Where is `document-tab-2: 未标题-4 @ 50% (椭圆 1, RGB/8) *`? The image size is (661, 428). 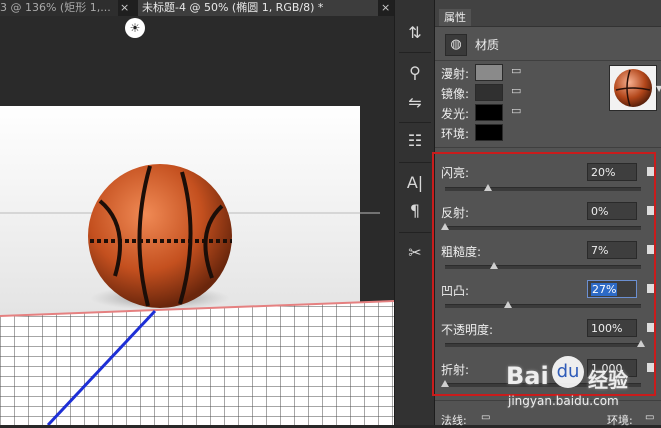 document-tab-2: 未标题-4 @ 50% (椭圆 1, RGB/8) * is located at coordinates (258, 8).